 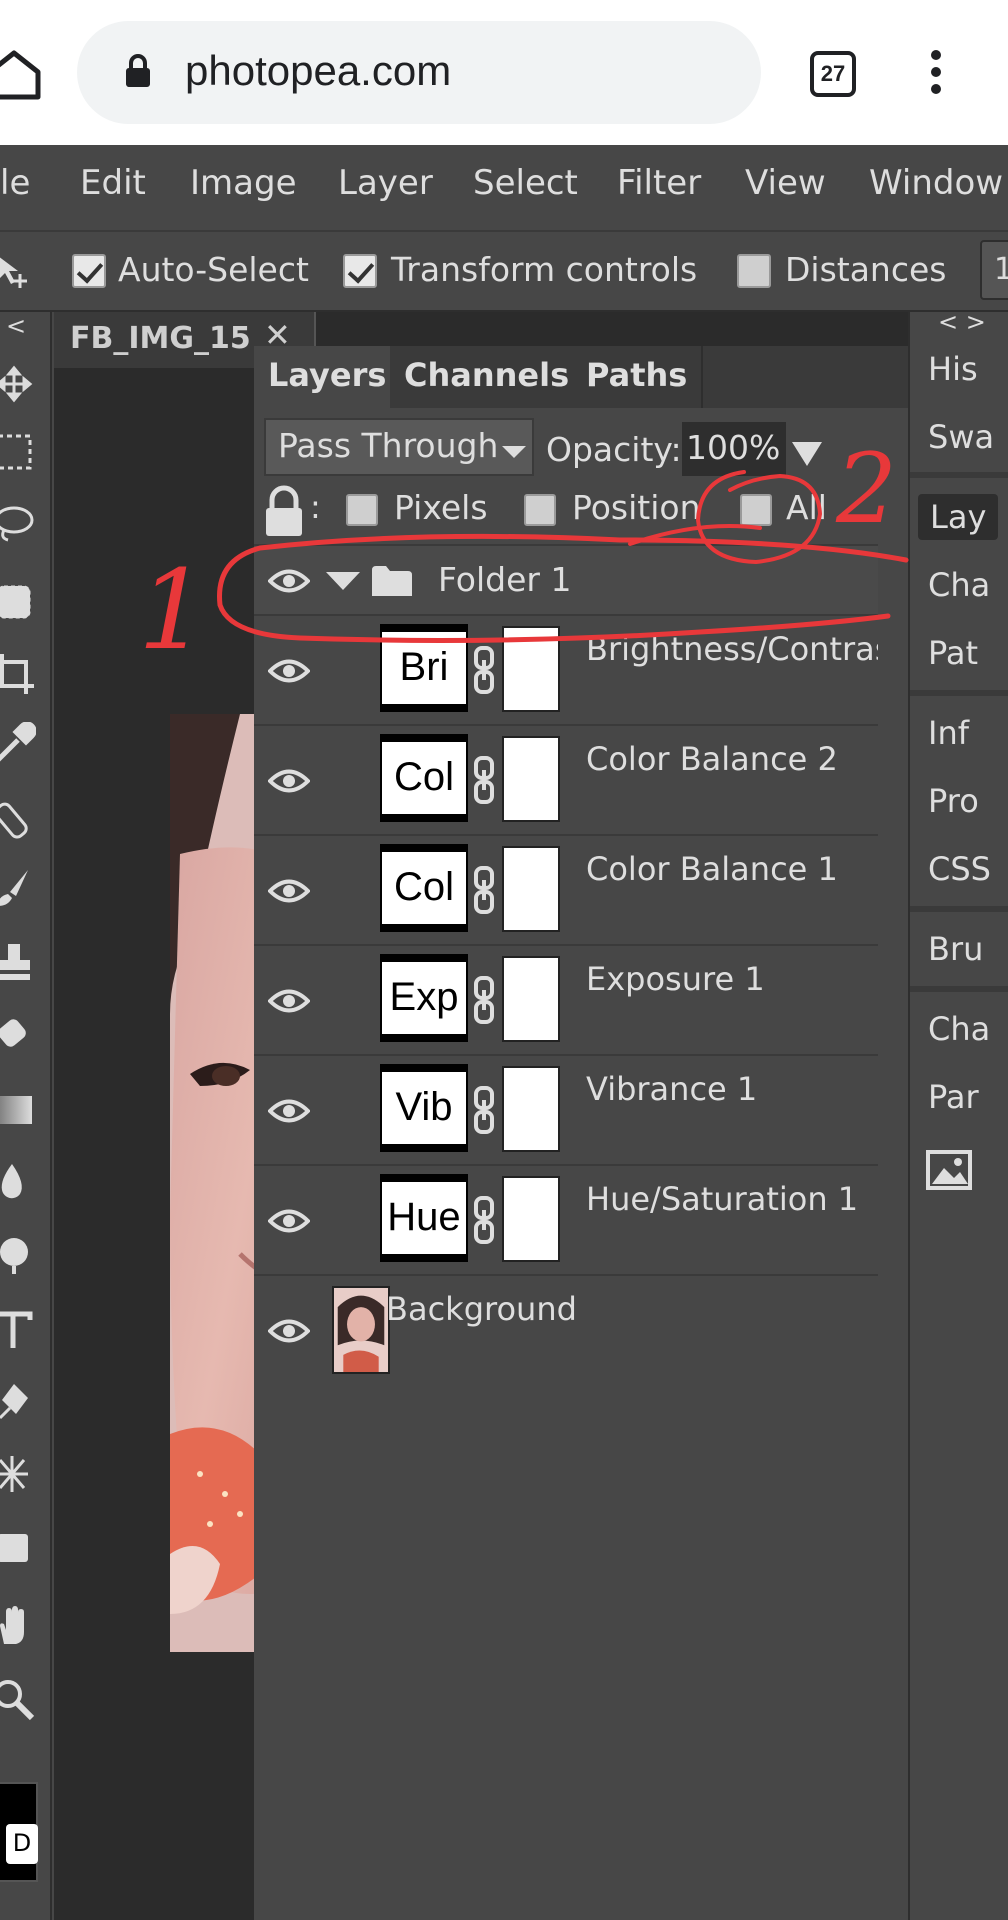 I want to click on layer-row: Col Color Balance 1, so click(x=566, y=891).